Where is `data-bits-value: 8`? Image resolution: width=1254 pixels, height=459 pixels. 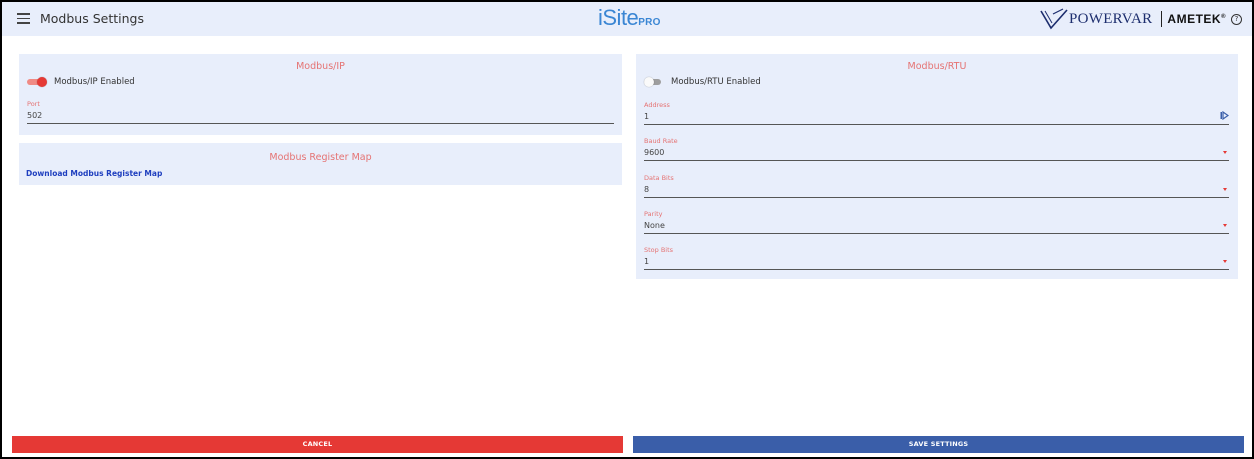
data-bits-value: 8 is located at coordinates (647, 189).